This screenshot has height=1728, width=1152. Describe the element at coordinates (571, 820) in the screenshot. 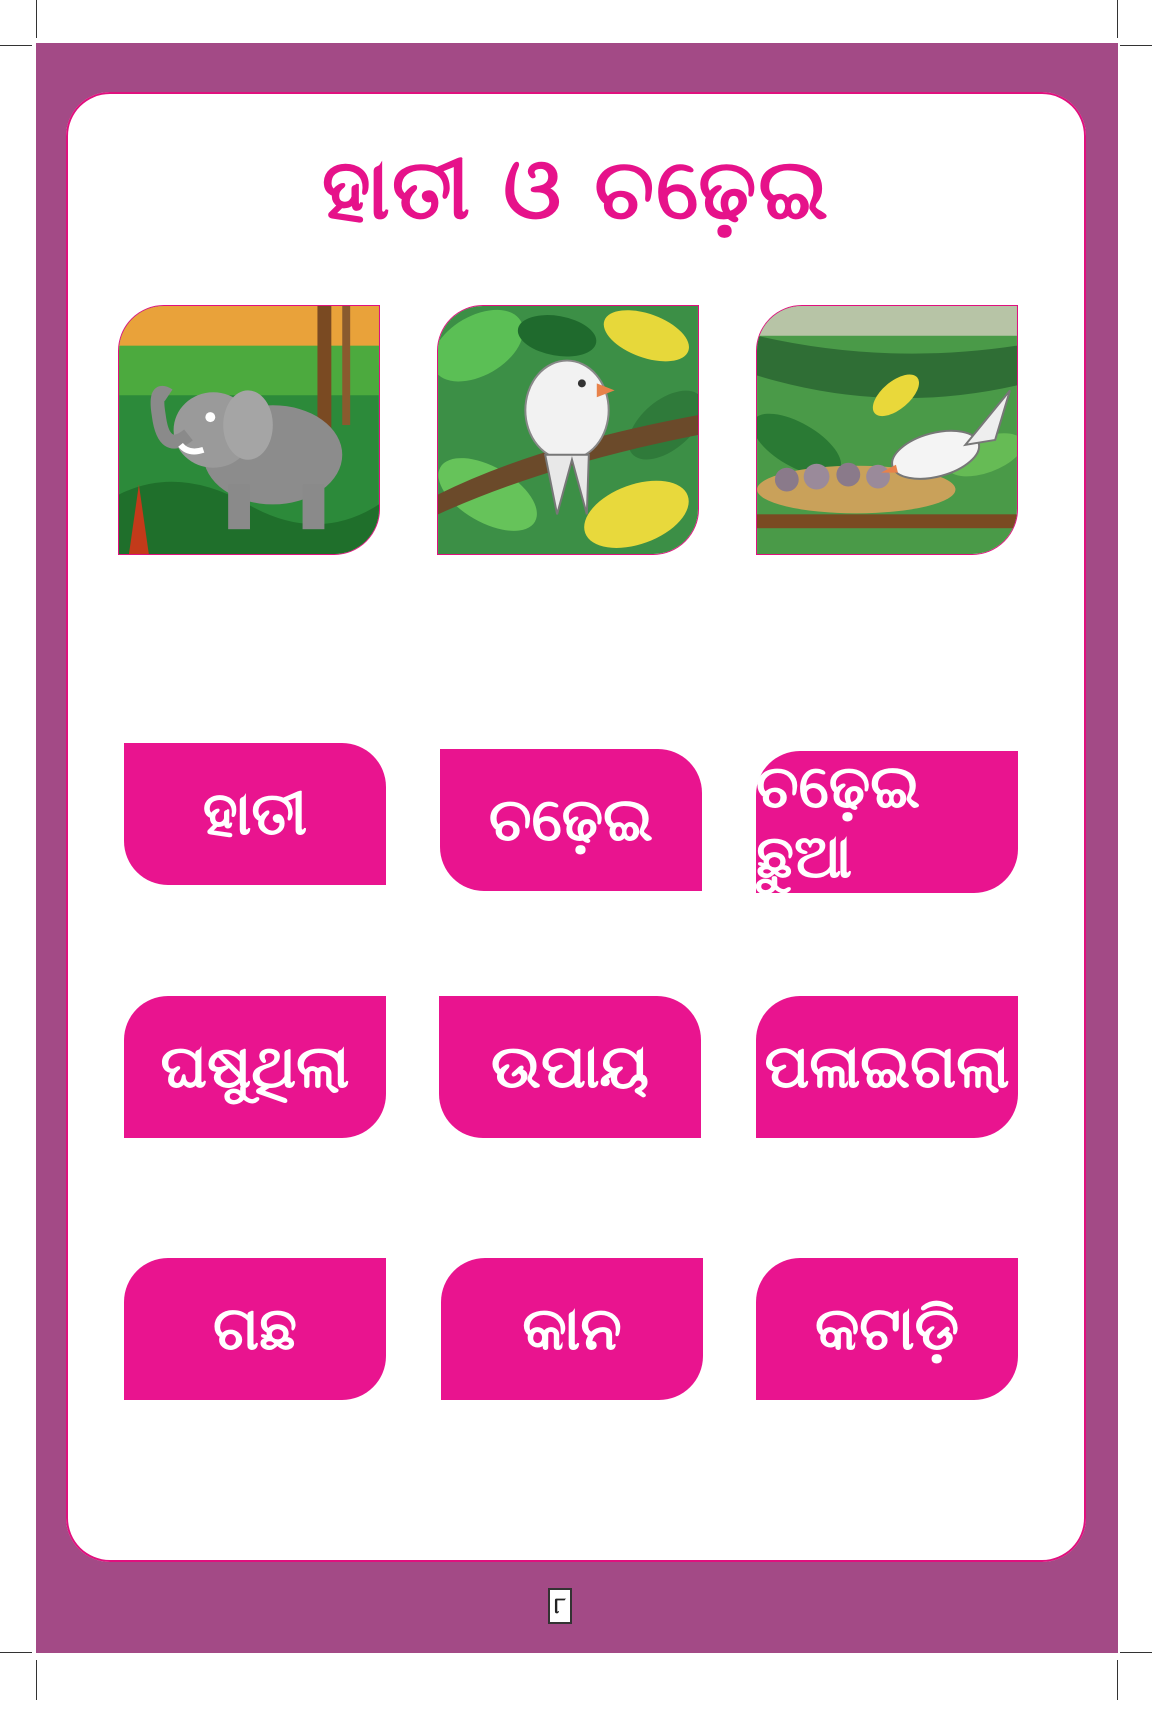

I see `word-card: ଚଢ଼େଇ` at that location.